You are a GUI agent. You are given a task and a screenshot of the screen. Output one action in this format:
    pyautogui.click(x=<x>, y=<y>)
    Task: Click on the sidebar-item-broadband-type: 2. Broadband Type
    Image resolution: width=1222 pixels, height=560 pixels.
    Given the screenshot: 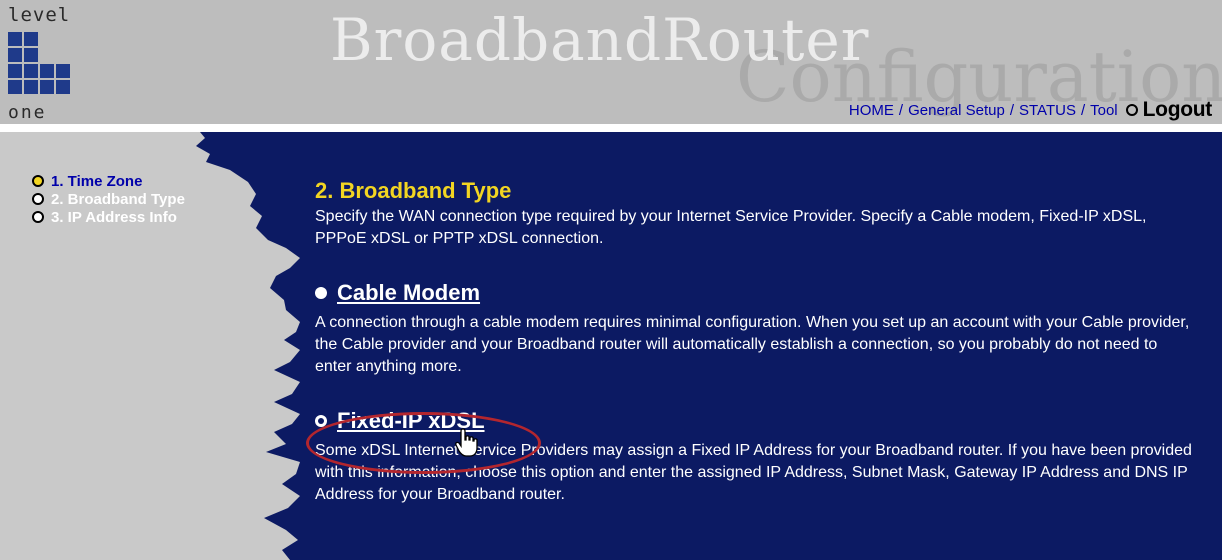 What is the action you would take?
    pyautogui.click(x=108, y=199)
    